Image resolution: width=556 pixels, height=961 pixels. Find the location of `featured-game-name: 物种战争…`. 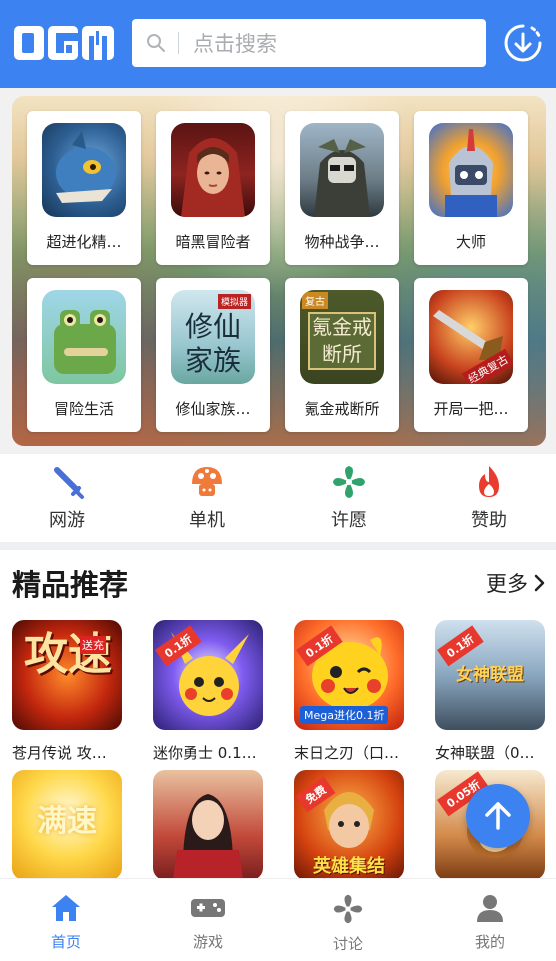

featured-game-name: 物种战争… is located at coordinates (342, 242).